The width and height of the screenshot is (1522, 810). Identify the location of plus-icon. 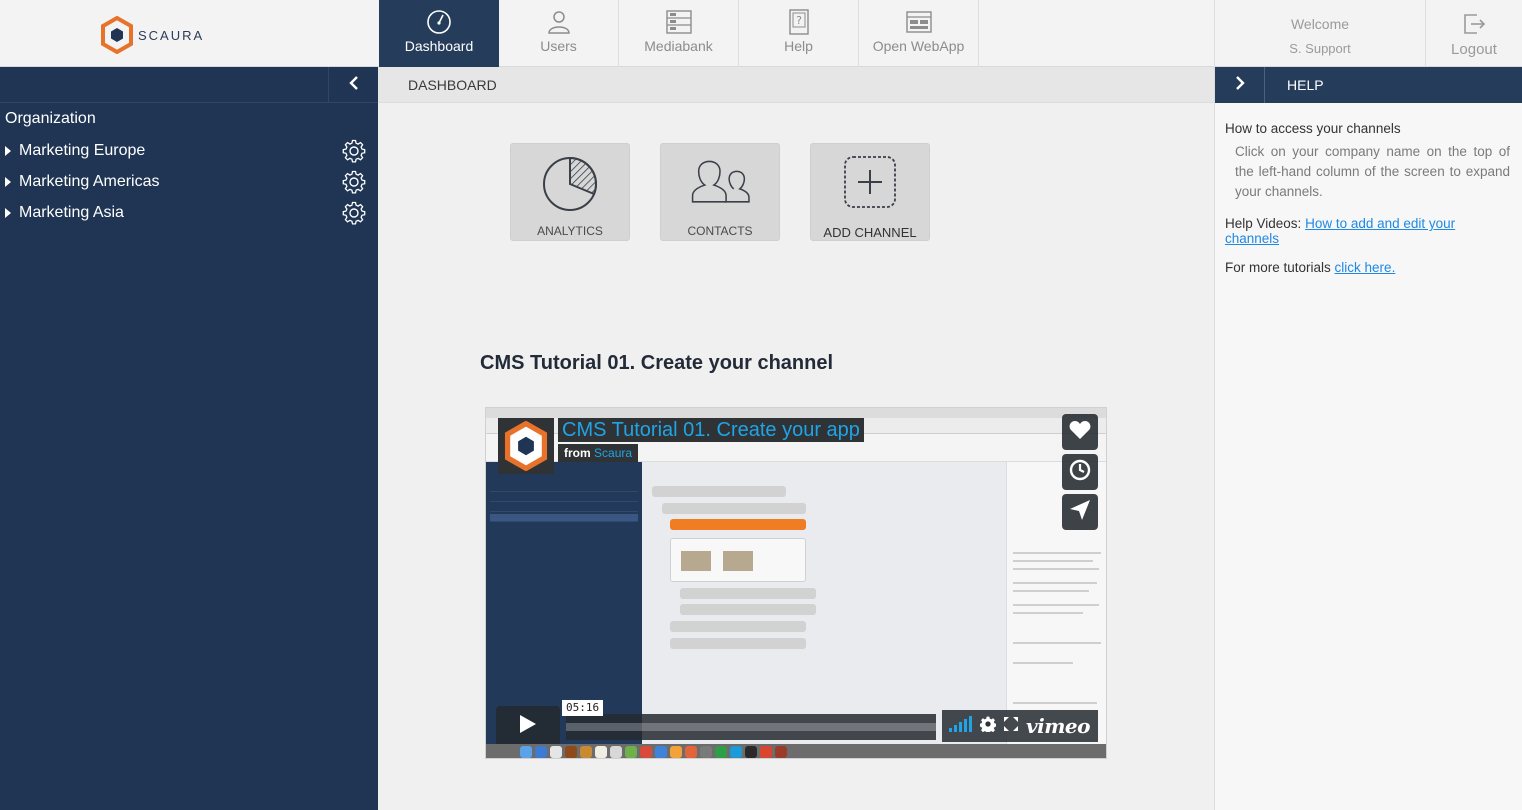
(870, 182).